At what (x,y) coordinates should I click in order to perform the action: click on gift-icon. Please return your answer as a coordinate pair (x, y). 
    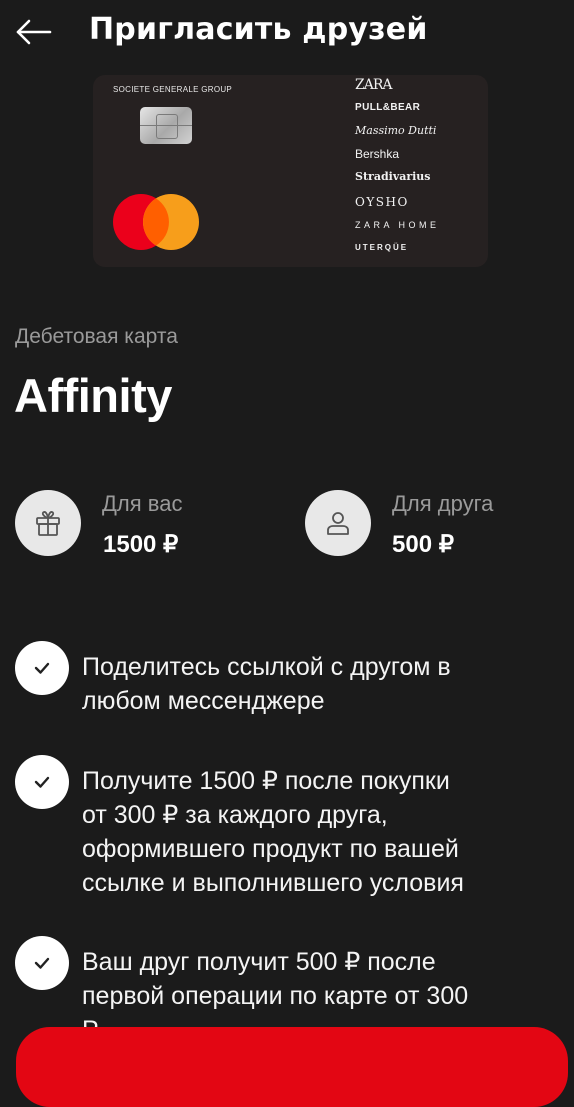
    Looking at the image, I should click on (48, 523).